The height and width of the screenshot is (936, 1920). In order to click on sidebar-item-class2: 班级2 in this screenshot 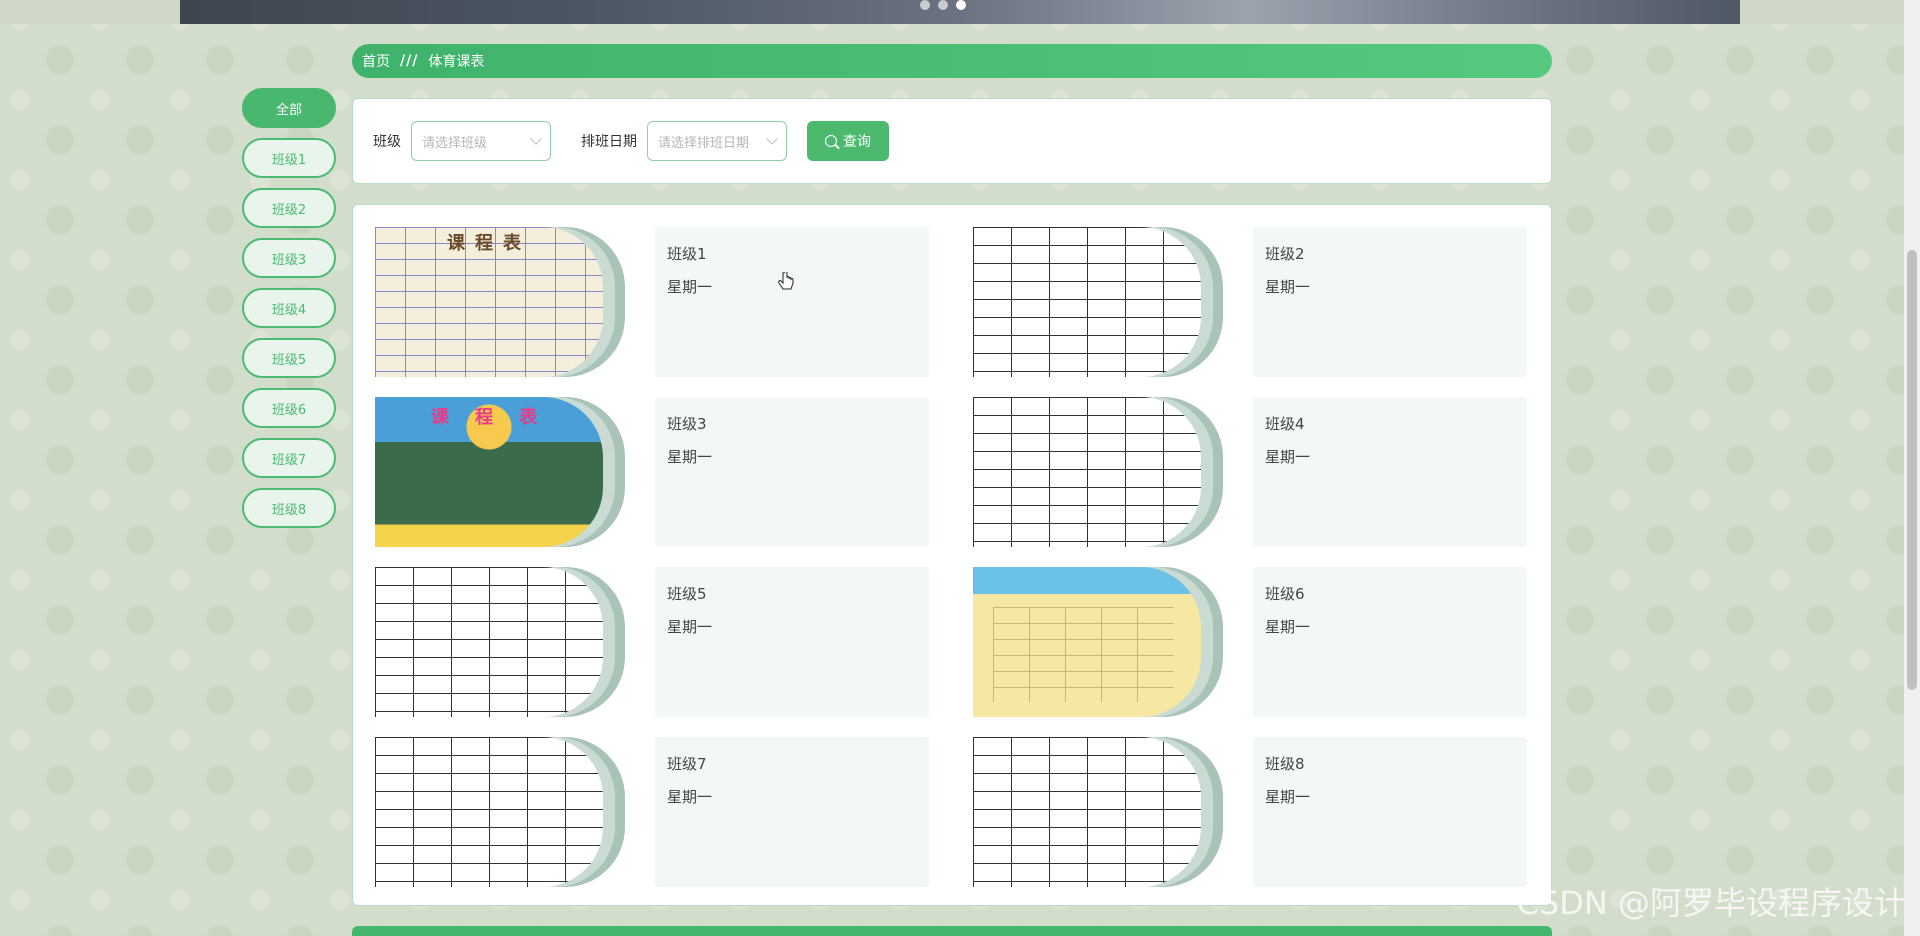, I will do `click(289, 208)`.